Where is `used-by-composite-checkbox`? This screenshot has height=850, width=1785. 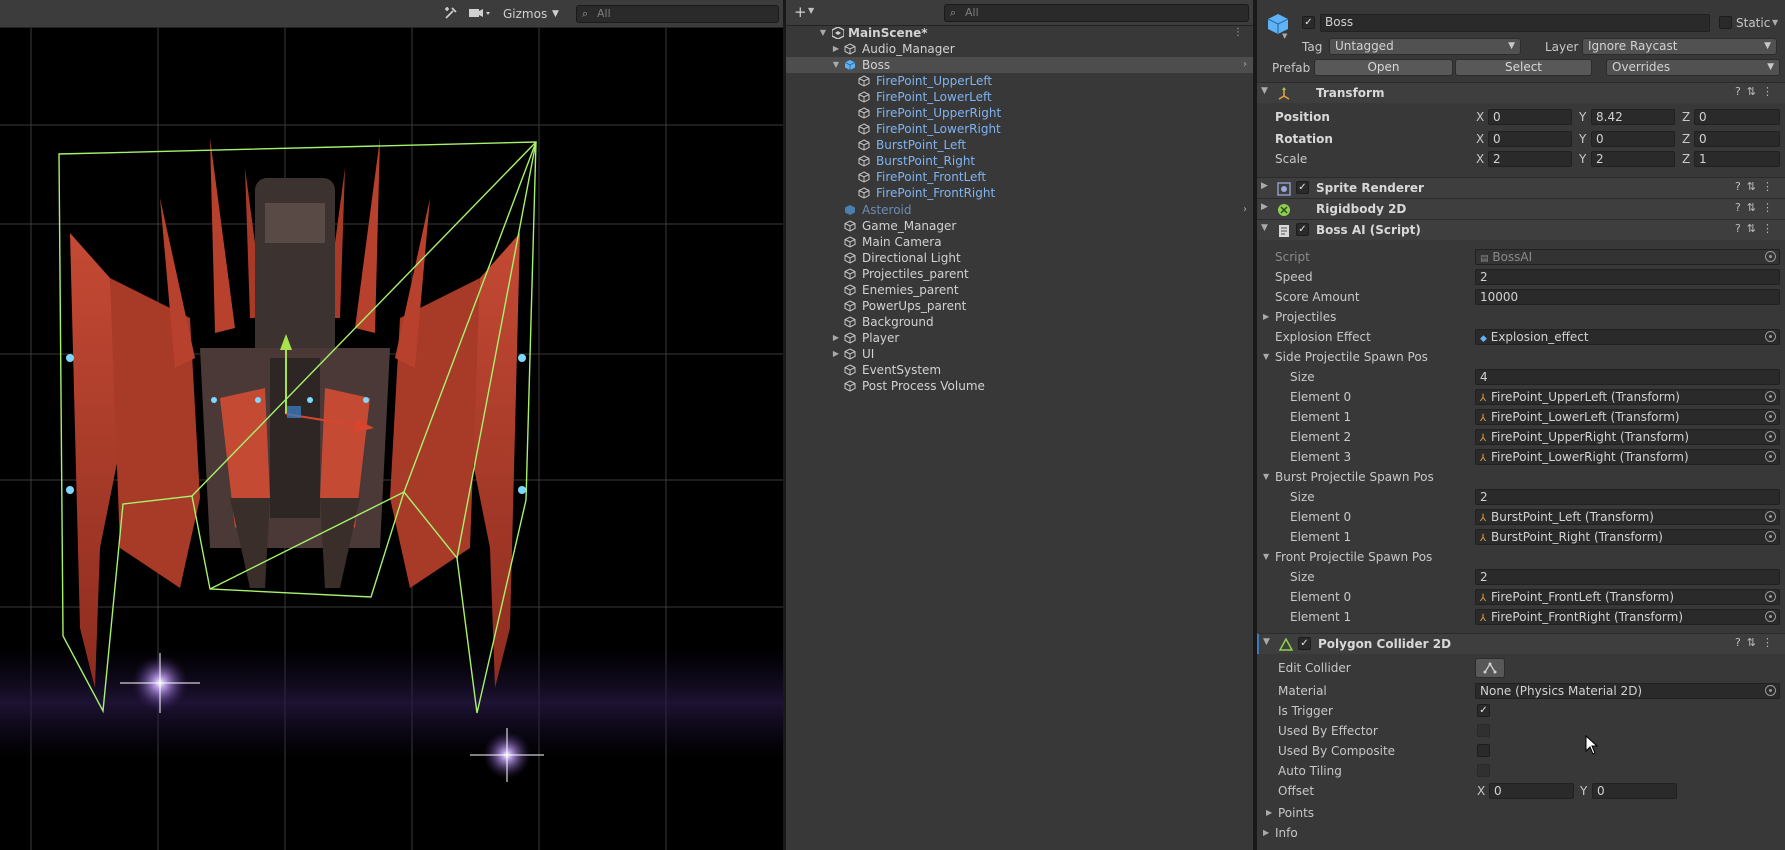 used-by-composite-checkbox is located at coordinates (1483, 750).